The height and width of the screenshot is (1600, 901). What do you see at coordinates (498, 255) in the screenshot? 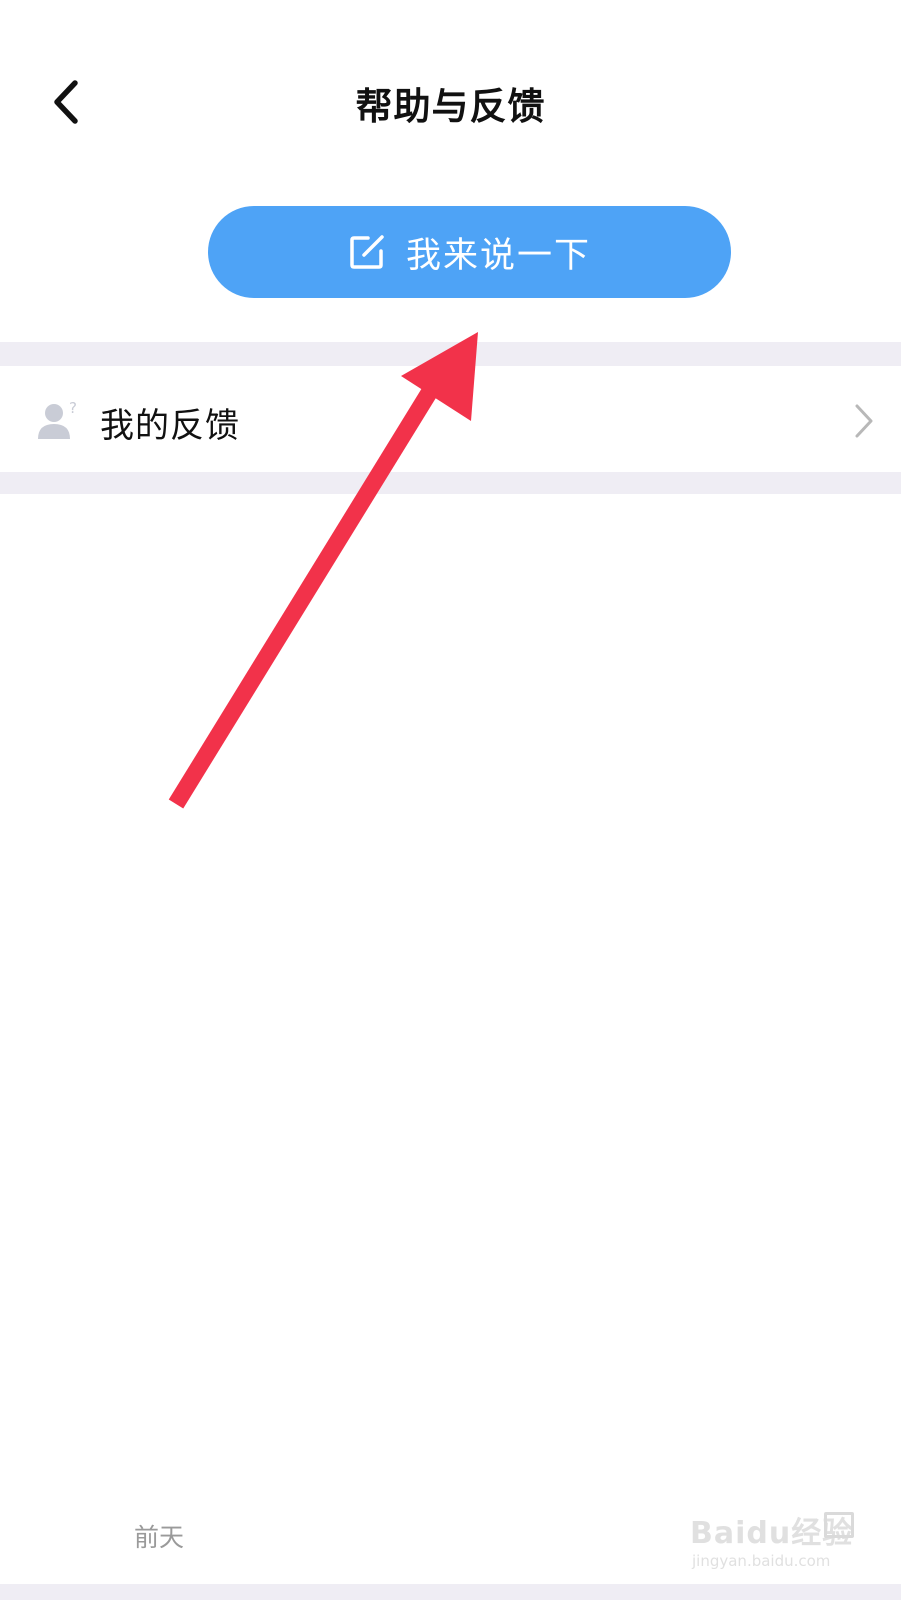
I see `cta-label: 我来说一下` at bounding box center [498, 255].